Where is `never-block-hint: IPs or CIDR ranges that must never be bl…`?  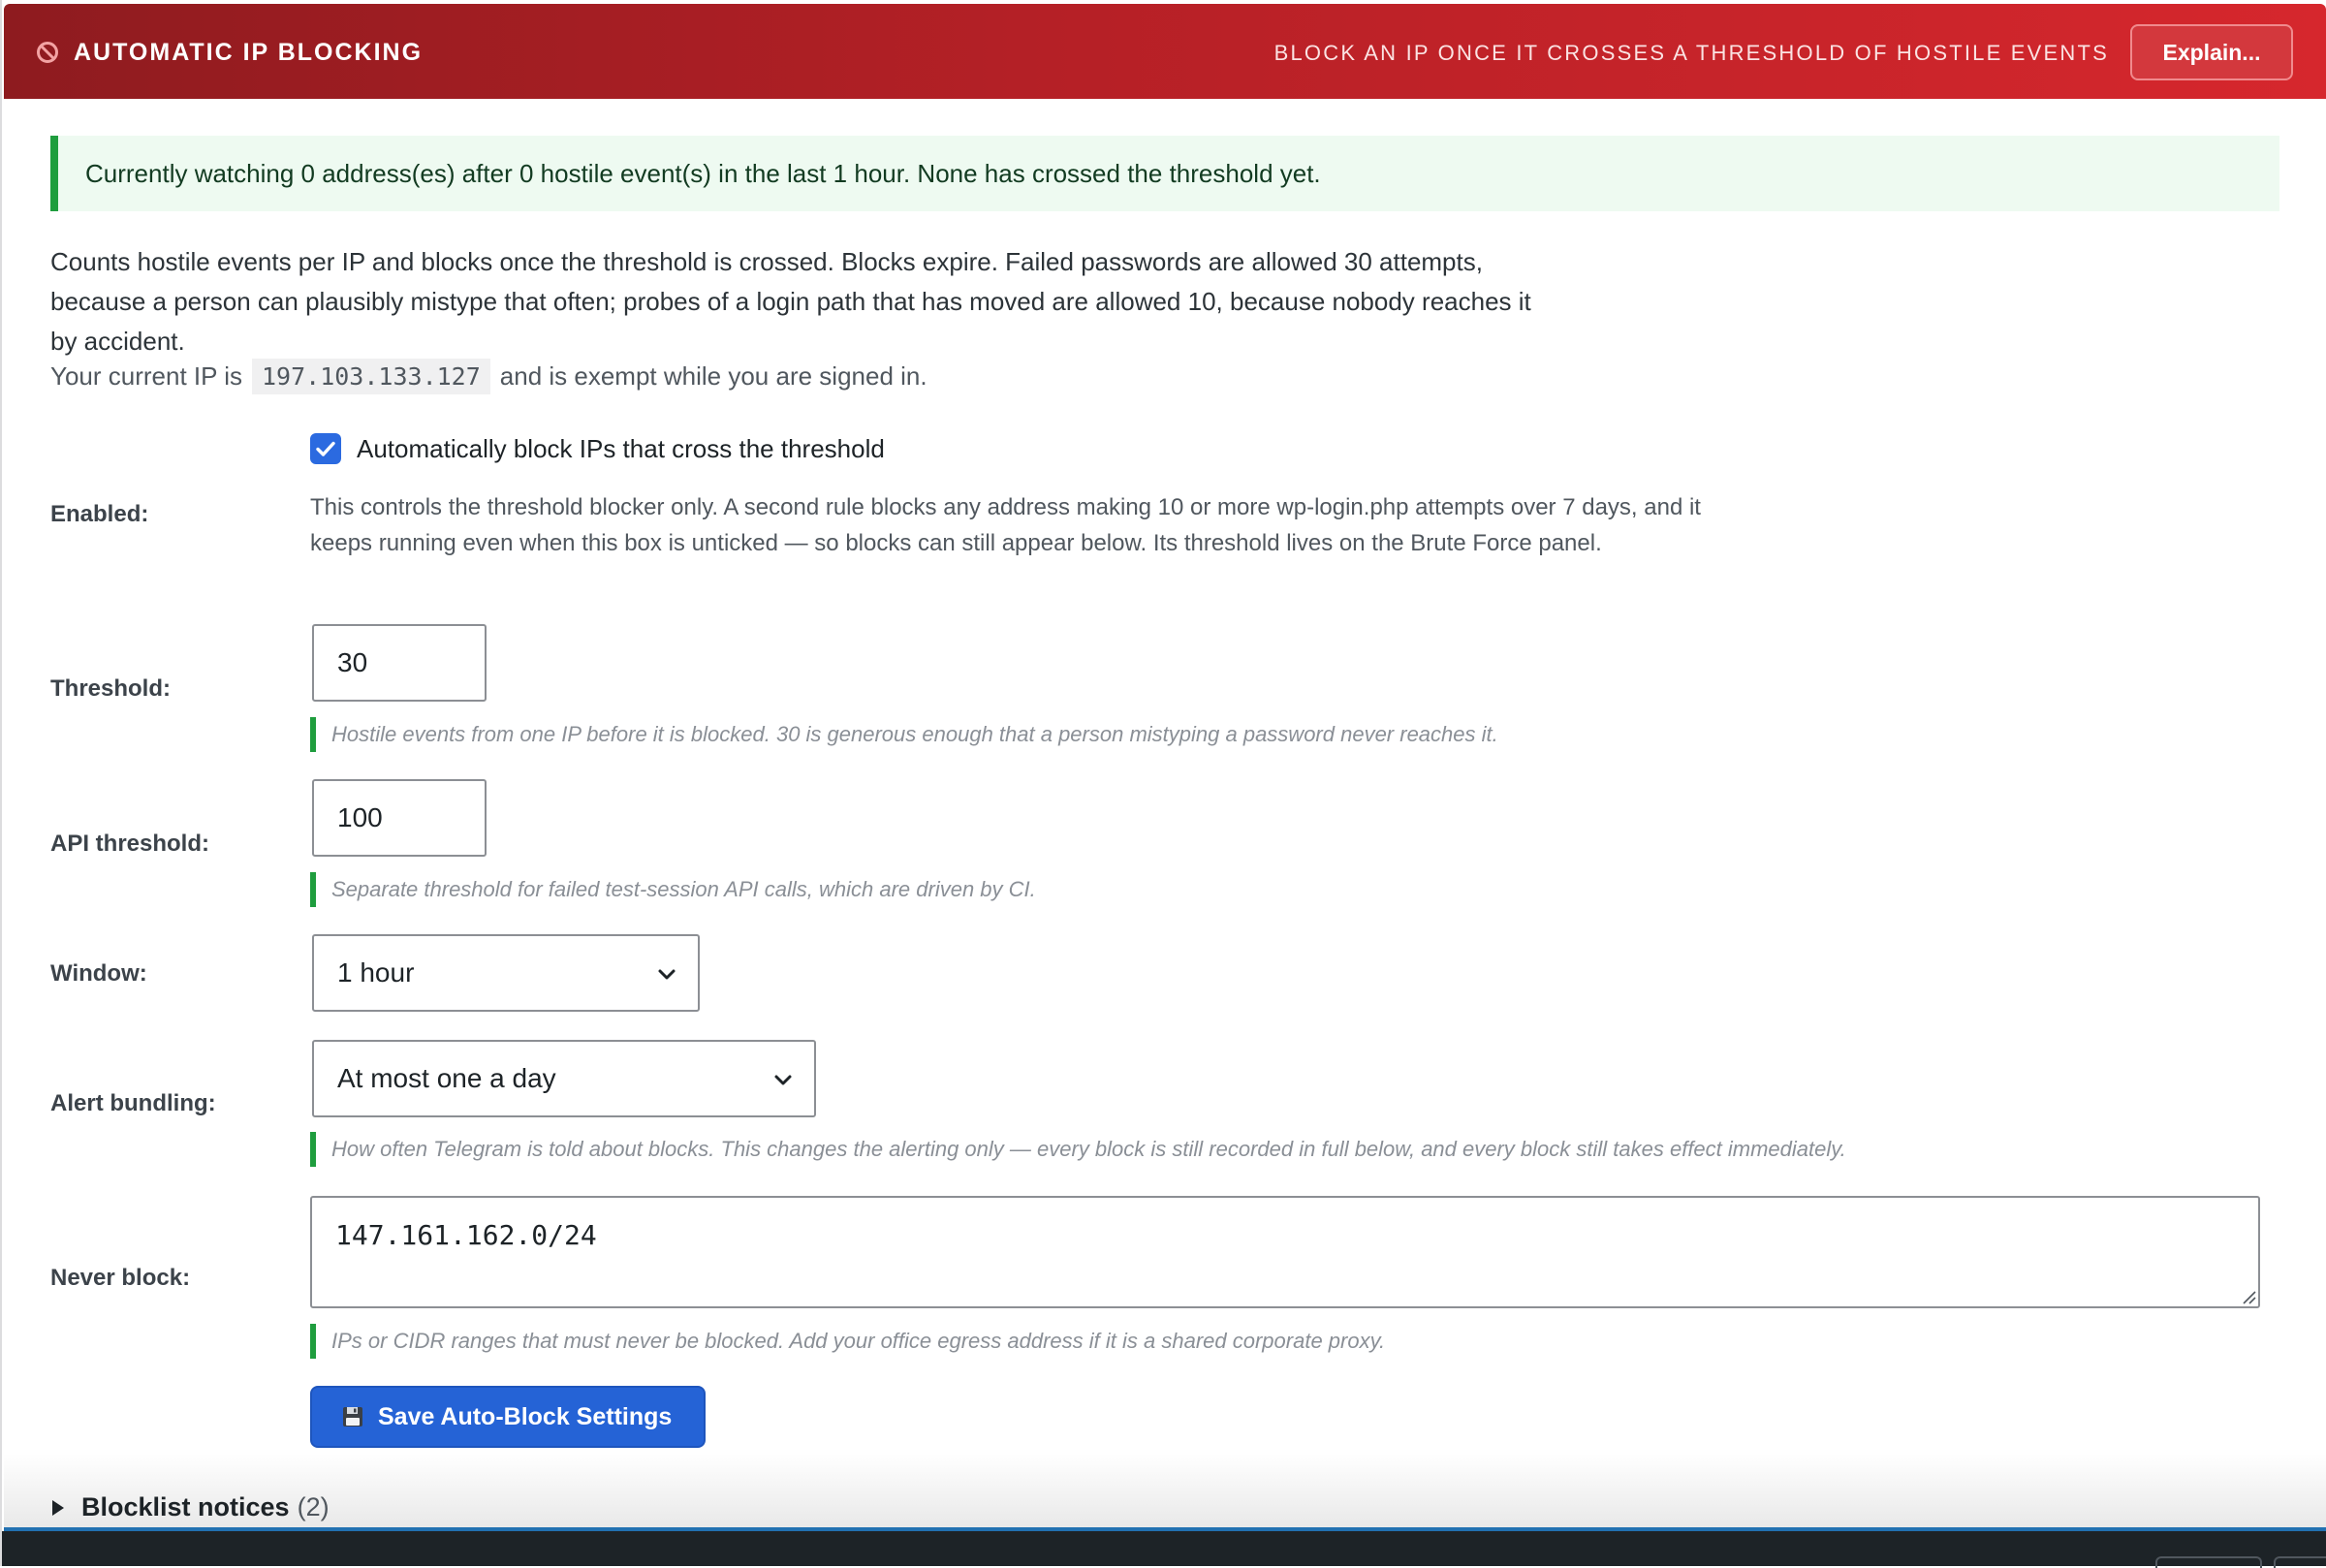
never-block-hint: IPs or CIDR ranges that must never be bl… is located at coordinates (847, 1342).